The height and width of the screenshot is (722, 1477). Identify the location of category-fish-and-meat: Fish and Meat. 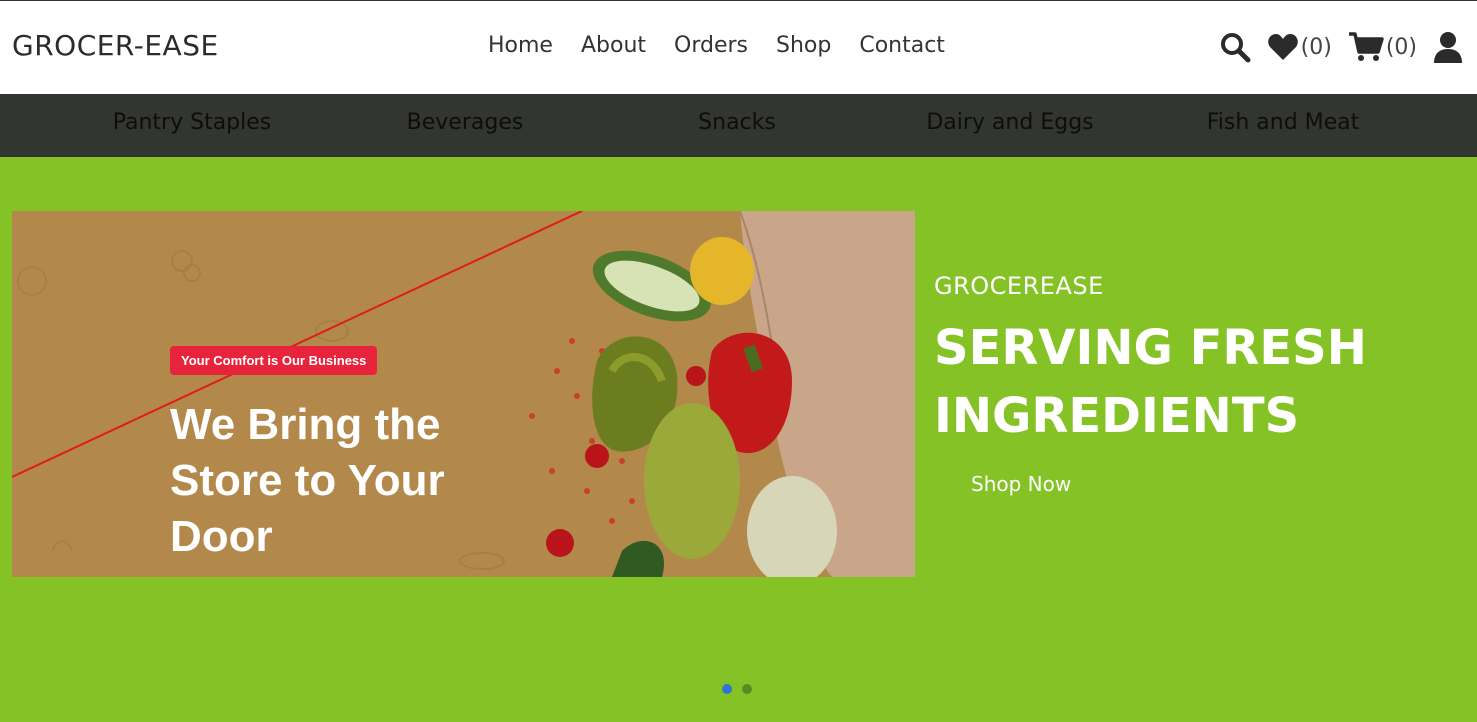
(1283, 122).